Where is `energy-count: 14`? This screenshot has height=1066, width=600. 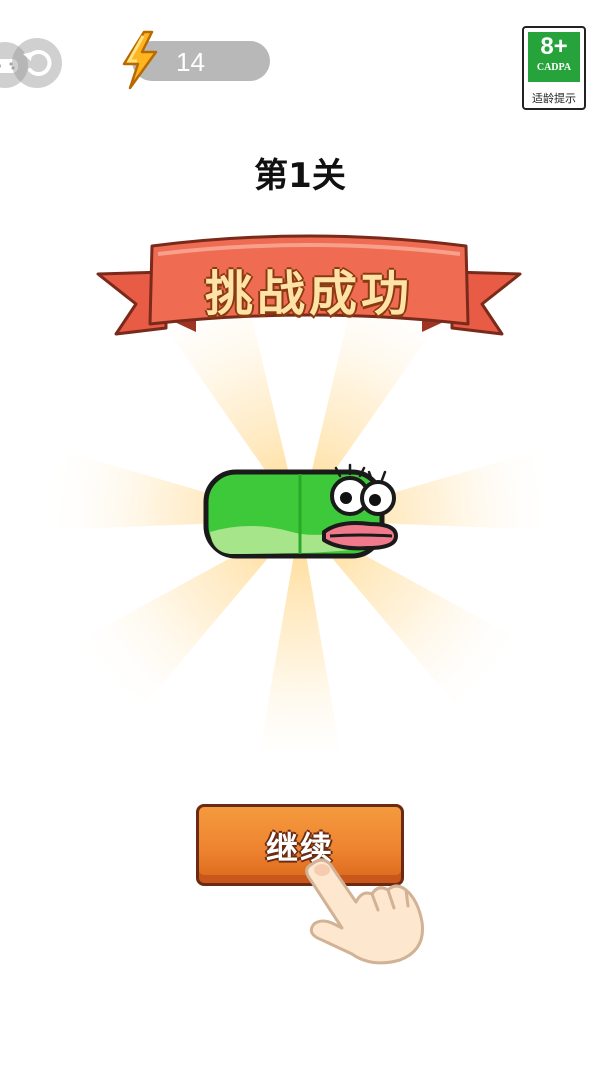 energy-count: 14 is located at coordinates (190, 62).